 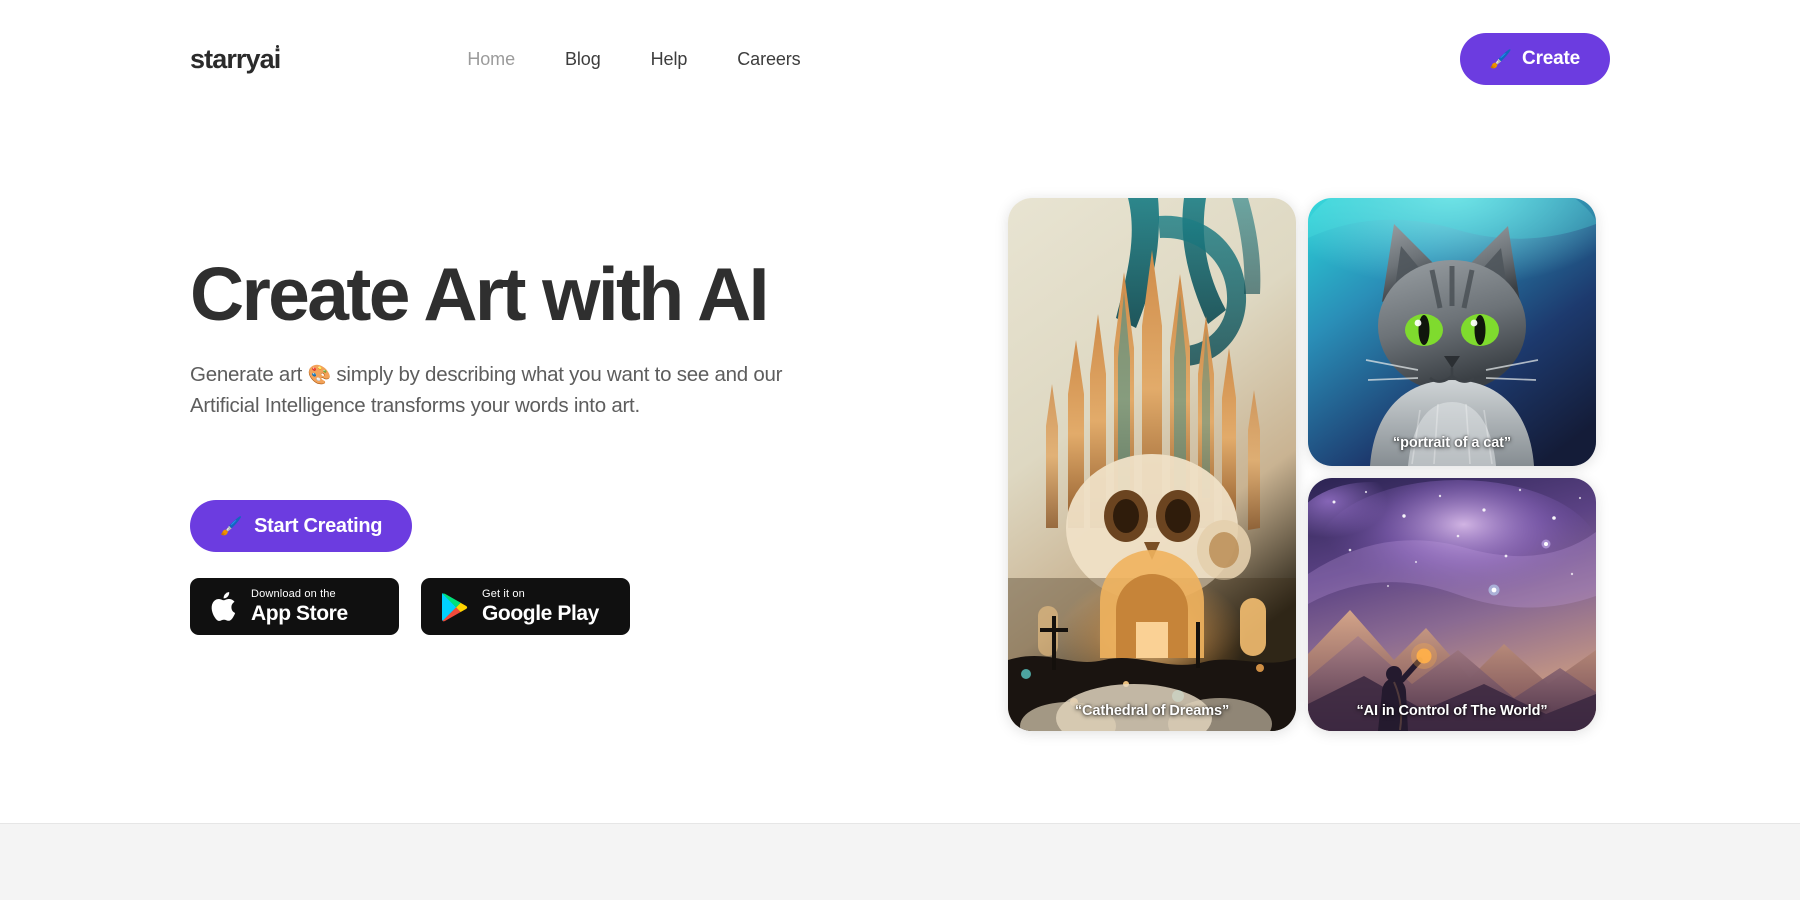 What do you see at coordinates (1551, 58) in the screenshot?
I see `create-button-label: Create` at bounding box center [1551, 58].